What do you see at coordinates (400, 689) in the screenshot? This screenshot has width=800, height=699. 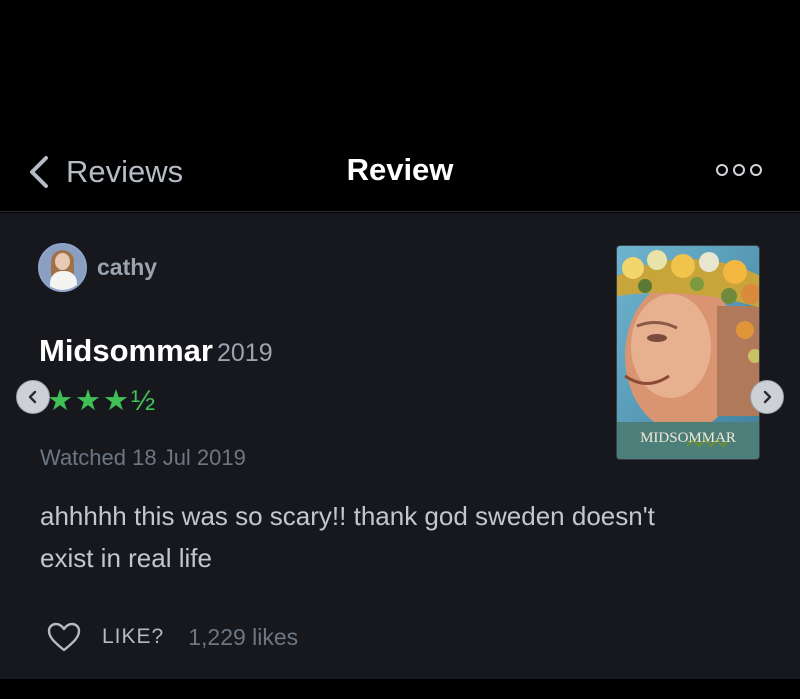 I see `bottom-edge` at bounding box center [400, 689].